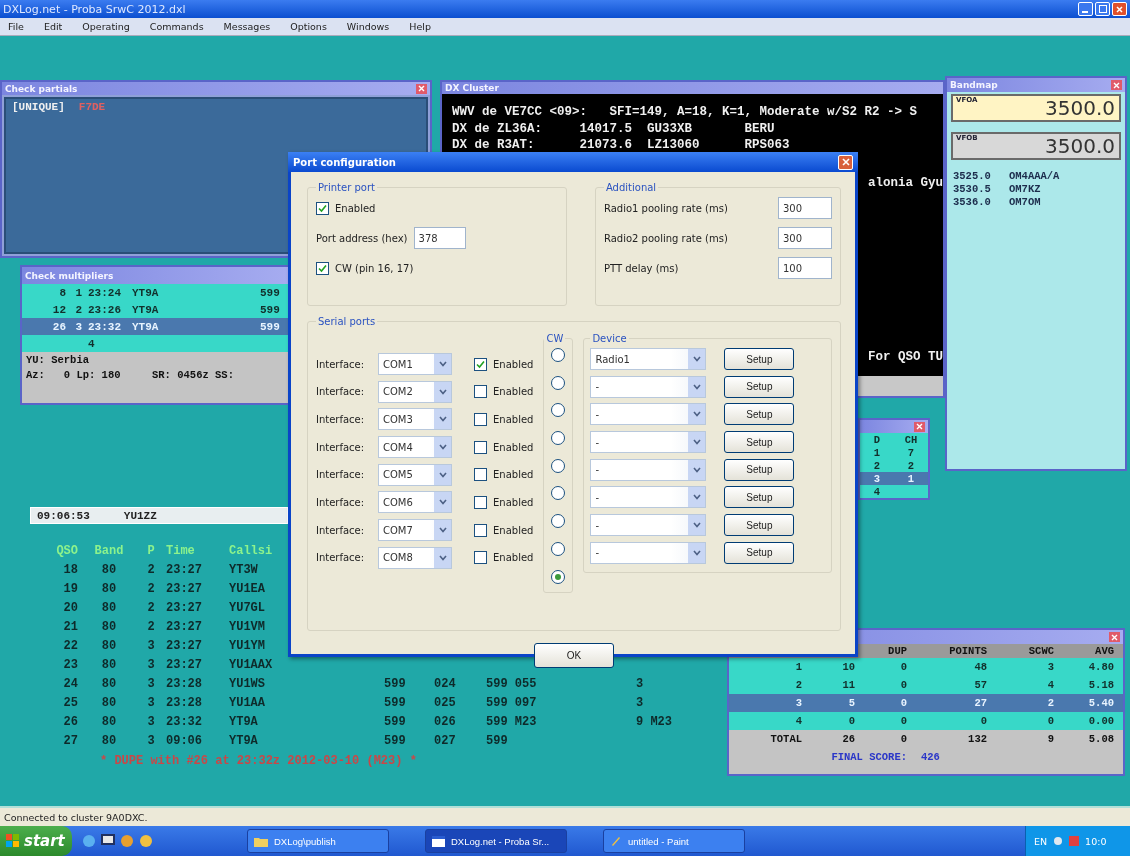 The width and height of the screenshot is (1130, 856). What do you see at coordinates (415, 419) in the screenshot?
I see `port-dropdown: COM3` at bounding box center [415, 419].